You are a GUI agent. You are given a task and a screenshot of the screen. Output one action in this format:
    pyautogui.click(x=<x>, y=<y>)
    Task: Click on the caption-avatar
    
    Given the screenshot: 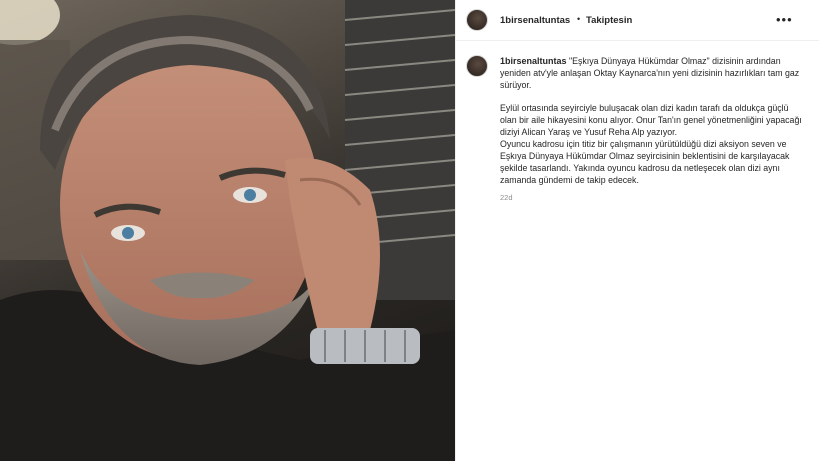 What is the action you would take?
    pyautogui.click(x=477, y=66)
    